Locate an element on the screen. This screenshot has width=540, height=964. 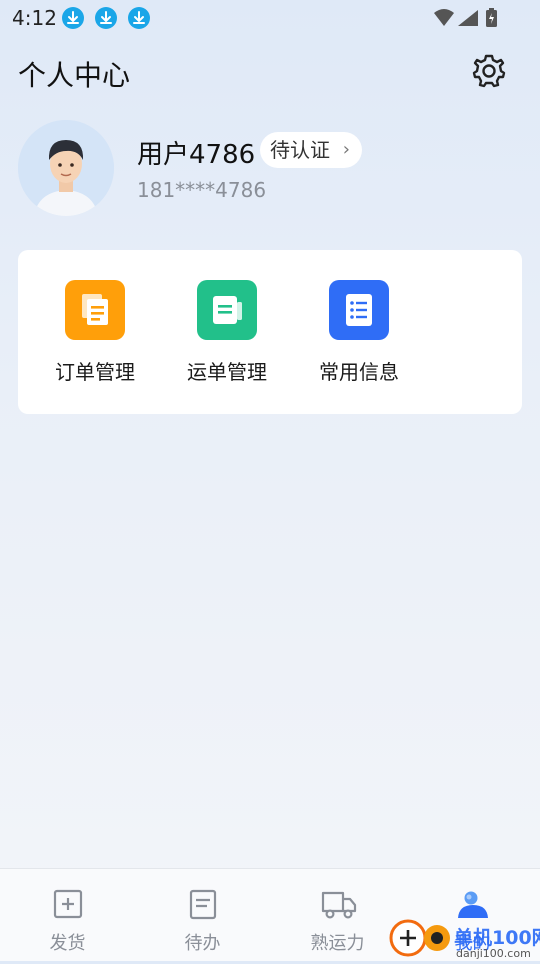
info-list-icon is located at coordinates (359, 310).